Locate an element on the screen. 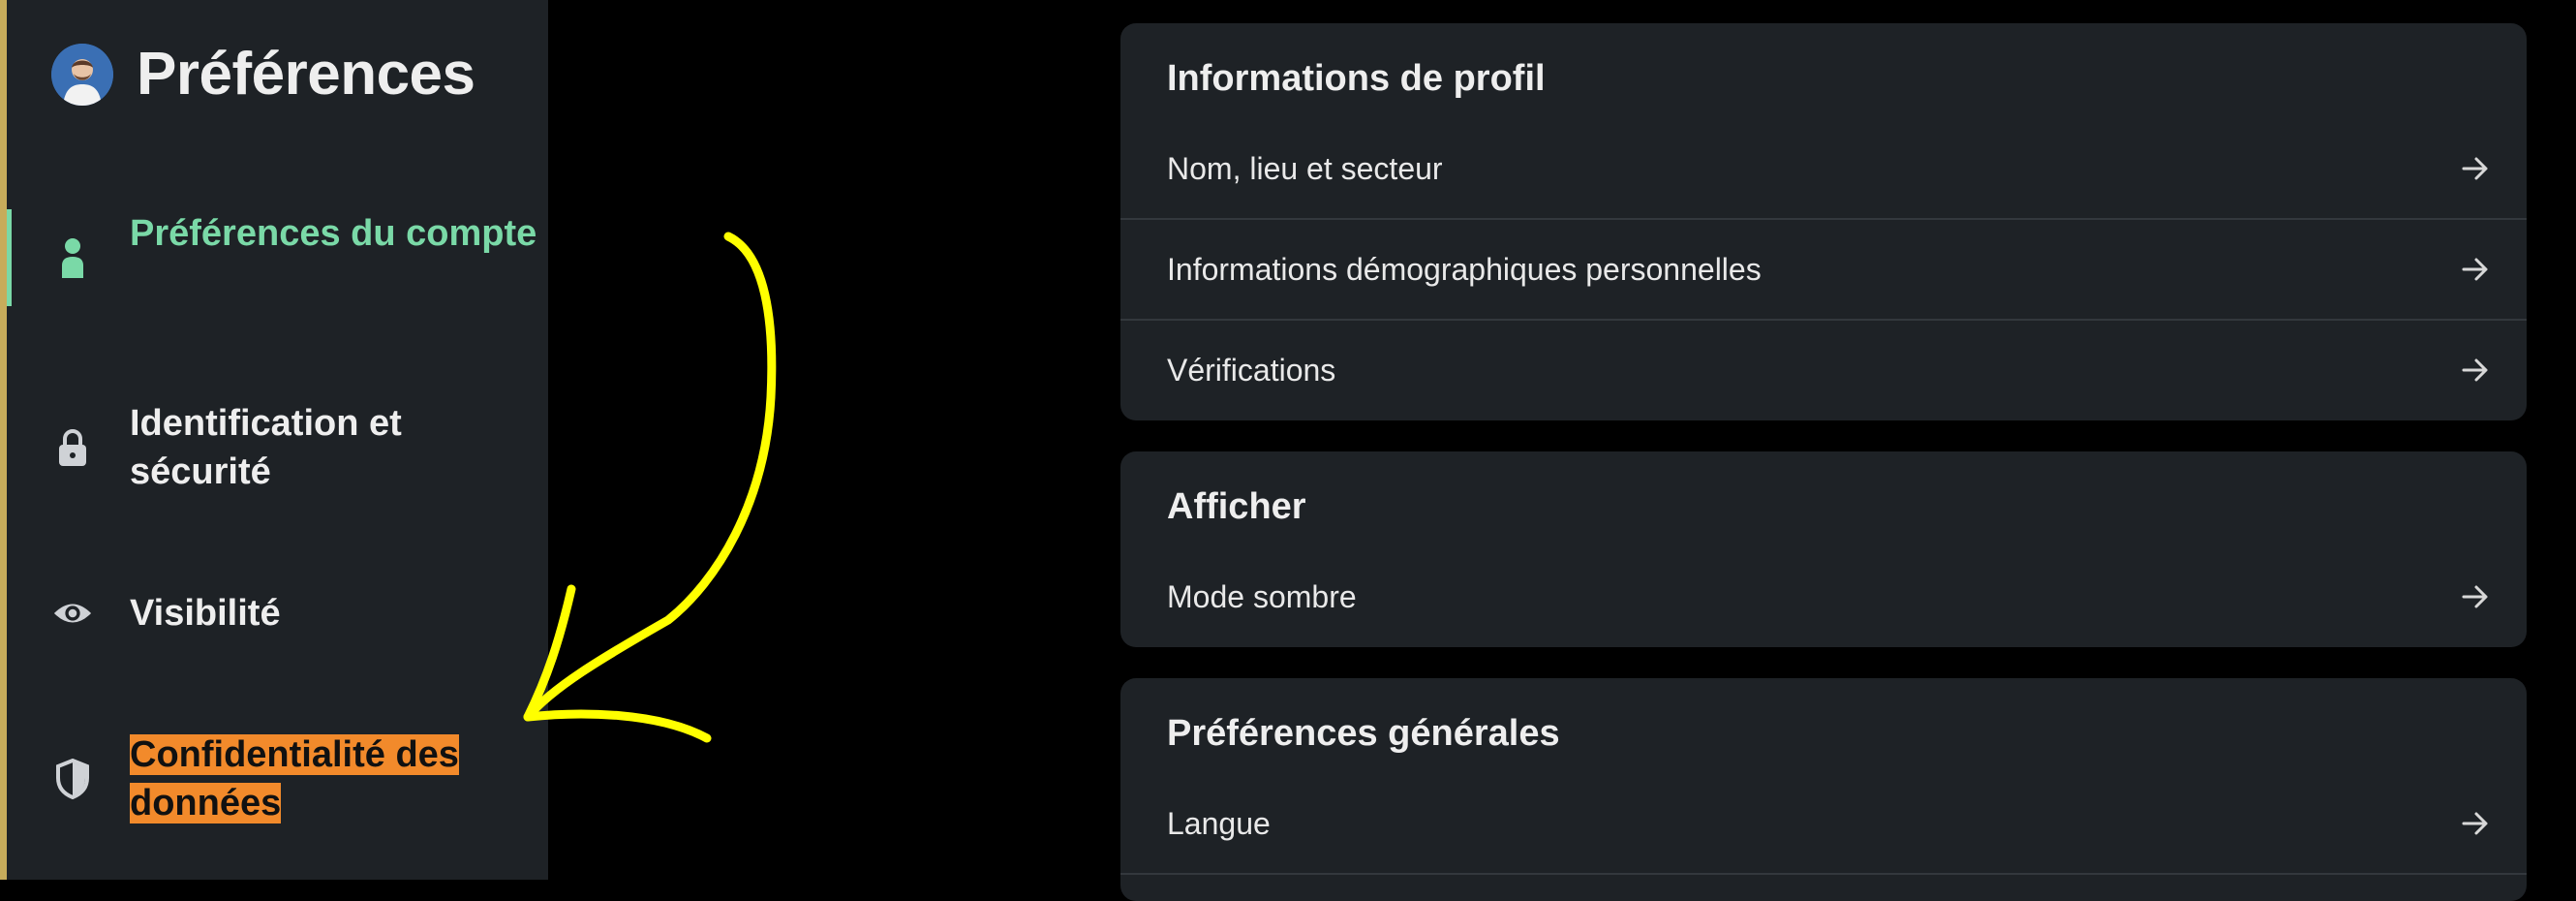 Image resolution: width=2576 pixels, height=901 pixels. sidebar-item-security: Identification et sécurité is located at coordinates (277, 447).